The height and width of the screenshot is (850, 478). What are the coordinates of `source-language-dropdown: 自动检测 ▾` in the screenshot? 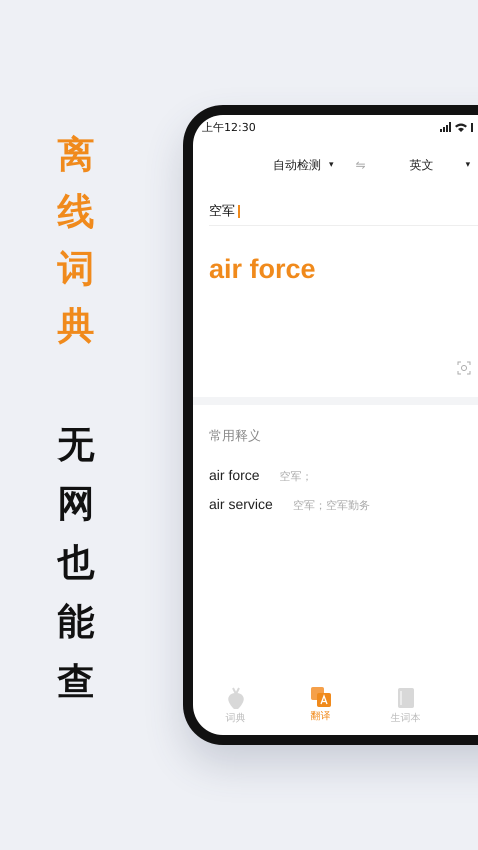 It's located at (303, 165).